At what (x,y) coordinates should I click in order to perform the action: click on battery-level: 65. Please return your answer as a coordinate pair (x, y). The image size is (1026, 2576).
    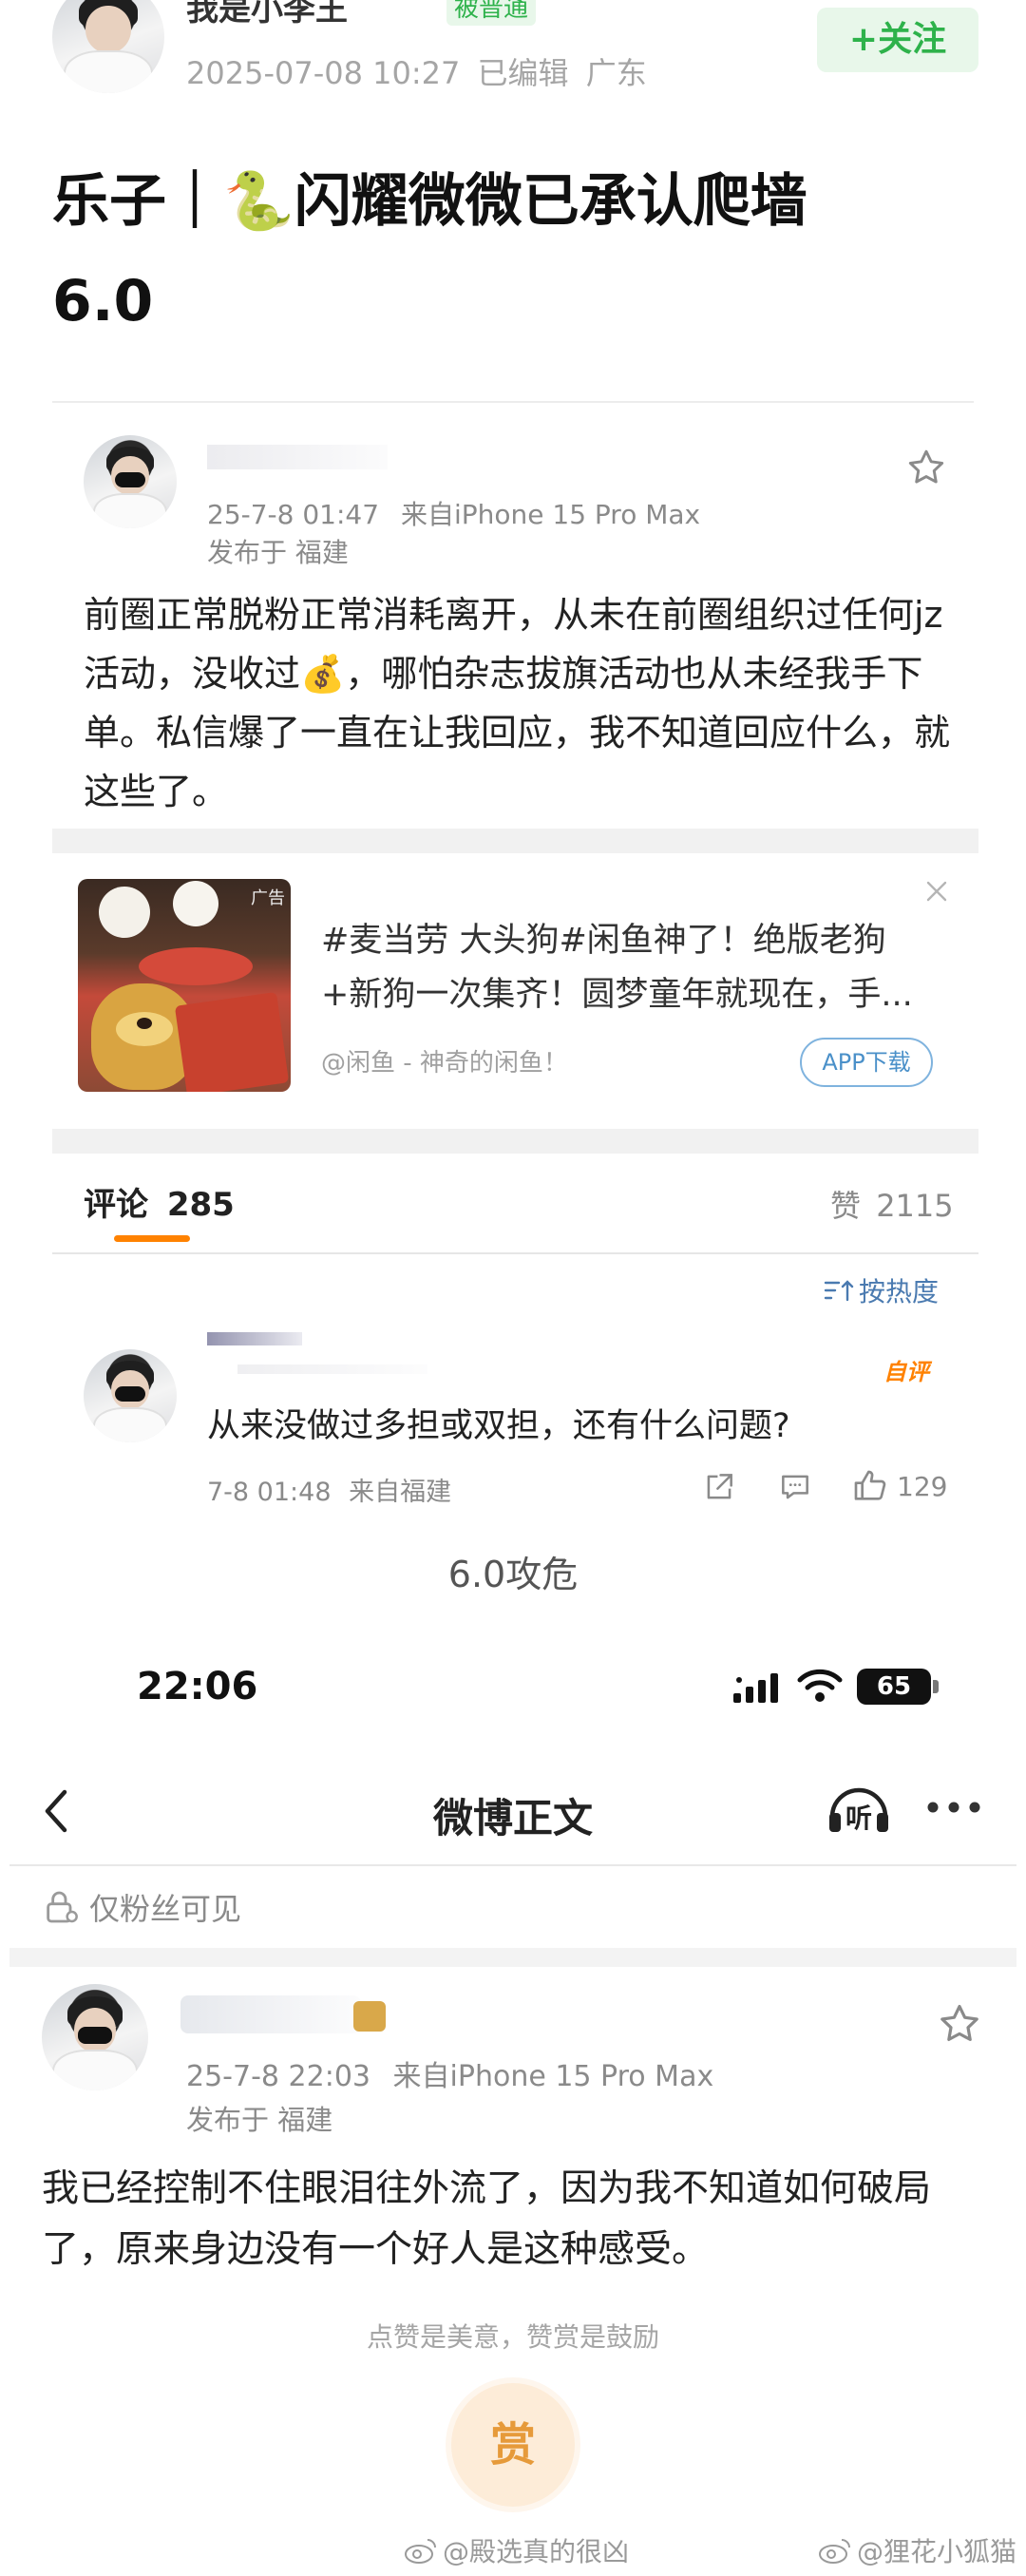
    Looking at the image, I should click on (894, 1686).